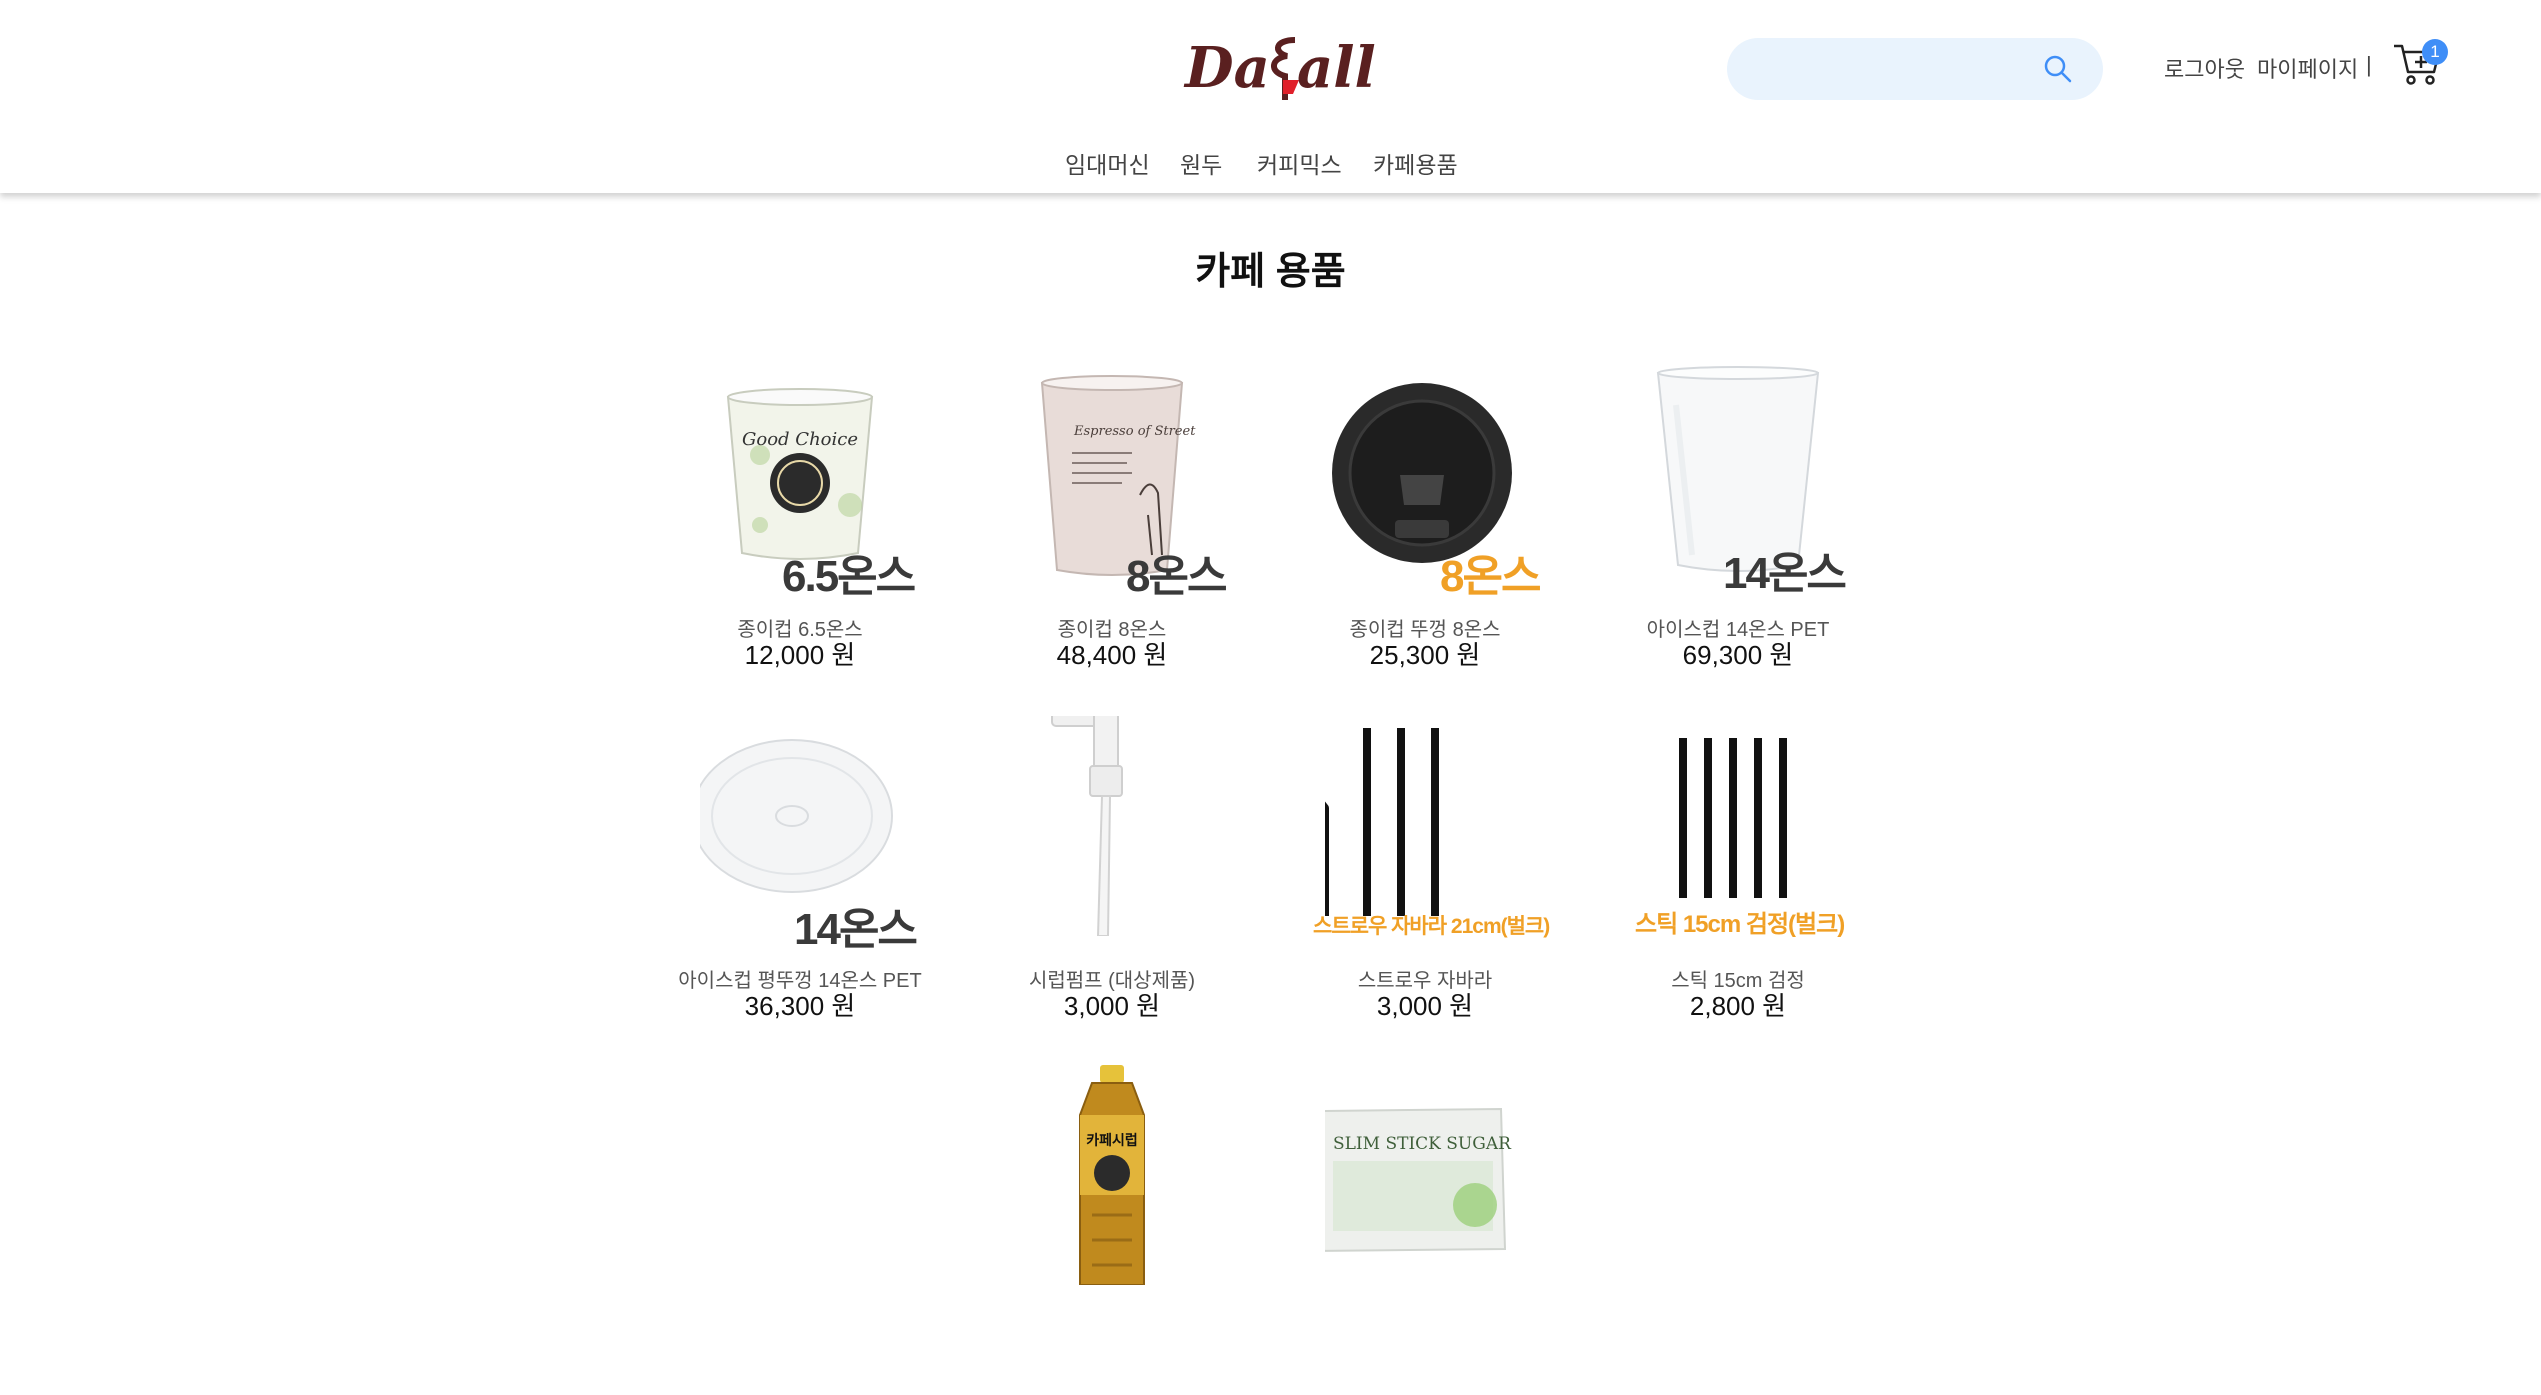 Image resolution: width=2541 pixels, height=1395 pixels. Describe the element at coordinates (1425, 655) in the screenshot. I see `product-price: 25,300 원` at that location.